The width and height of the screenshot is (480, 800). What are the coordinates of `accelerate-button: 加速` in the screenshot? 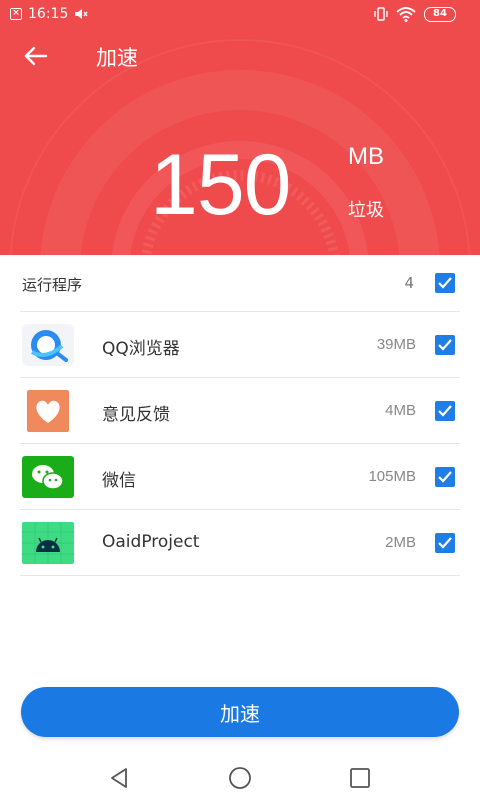 It's located at (240, 712).